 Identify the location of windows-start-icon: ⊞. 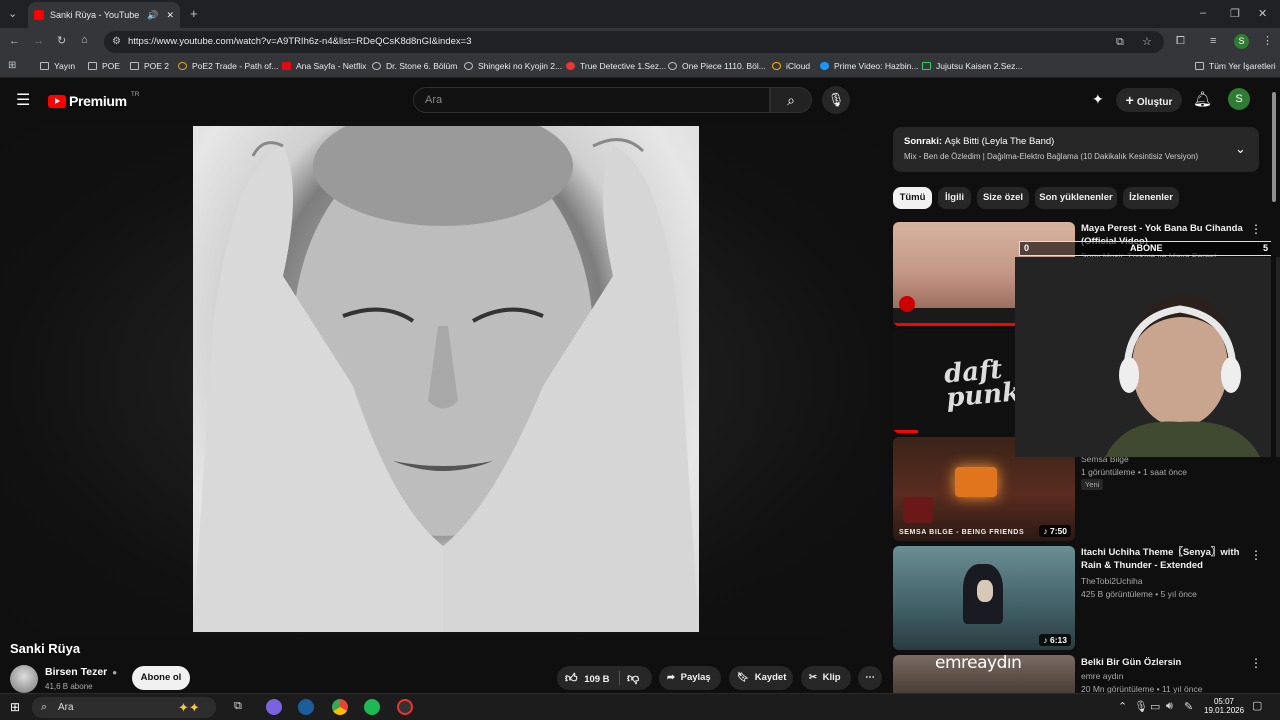
(15, 707).